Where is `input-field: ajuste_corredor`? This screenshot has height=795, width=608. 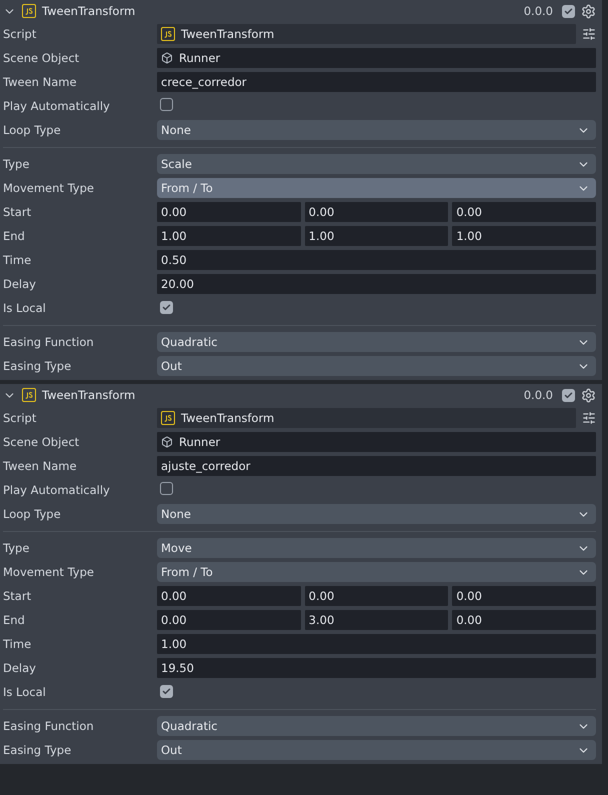 input-field: ajuste_corredor is located at coordinates (376, 466).